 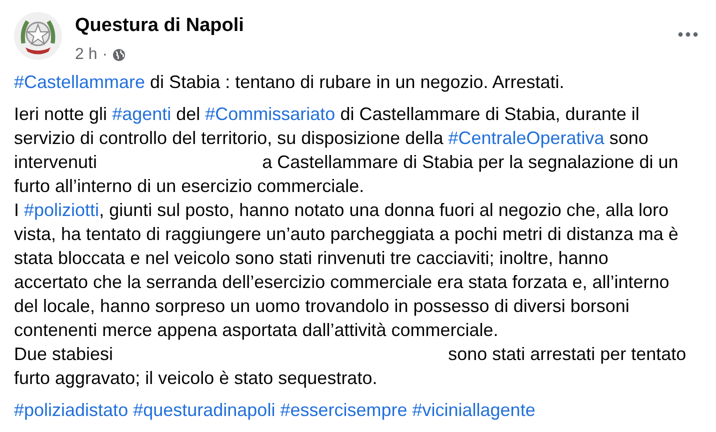 What do you see at coordinates (38, 36) in the screenshot?
I see `avatar` at bounding box center [38, 36].